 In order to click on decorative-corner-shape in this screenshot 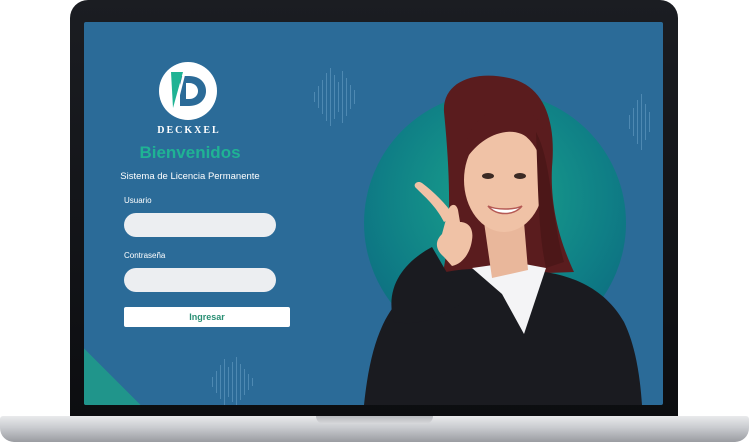, I will do `click(112, 376)`.